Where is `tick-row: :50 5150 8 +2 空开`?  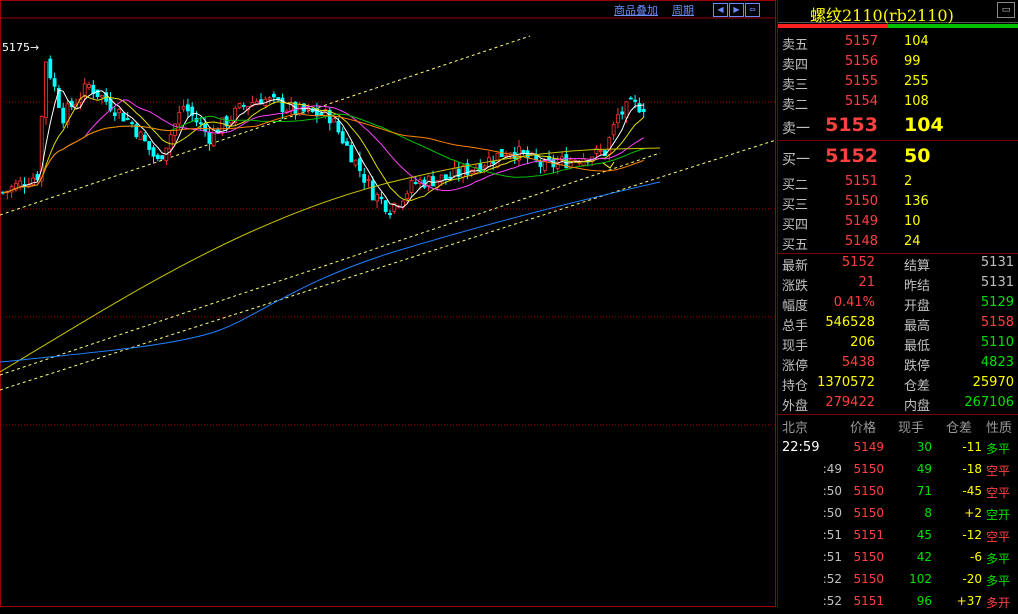
tick-row: :50 5150 8 +2 空开 is located at coordinates (898, 516).